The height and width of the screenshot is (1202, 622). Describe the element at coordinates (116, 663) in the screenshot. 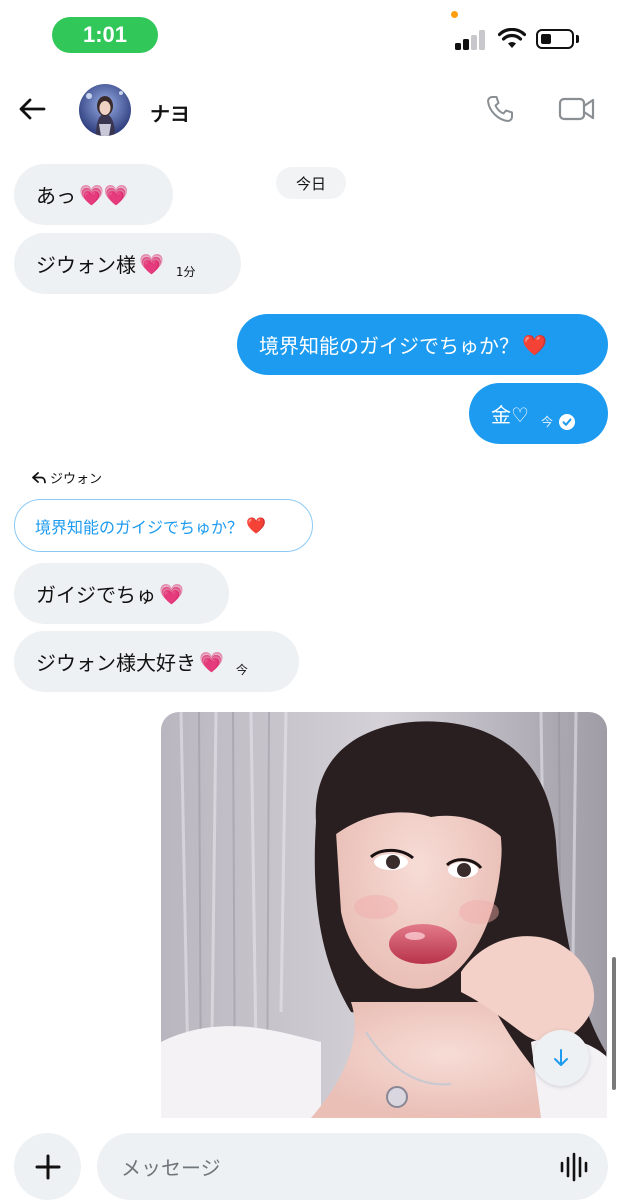

I see `message-text: ジウォン様大好き` at that location.